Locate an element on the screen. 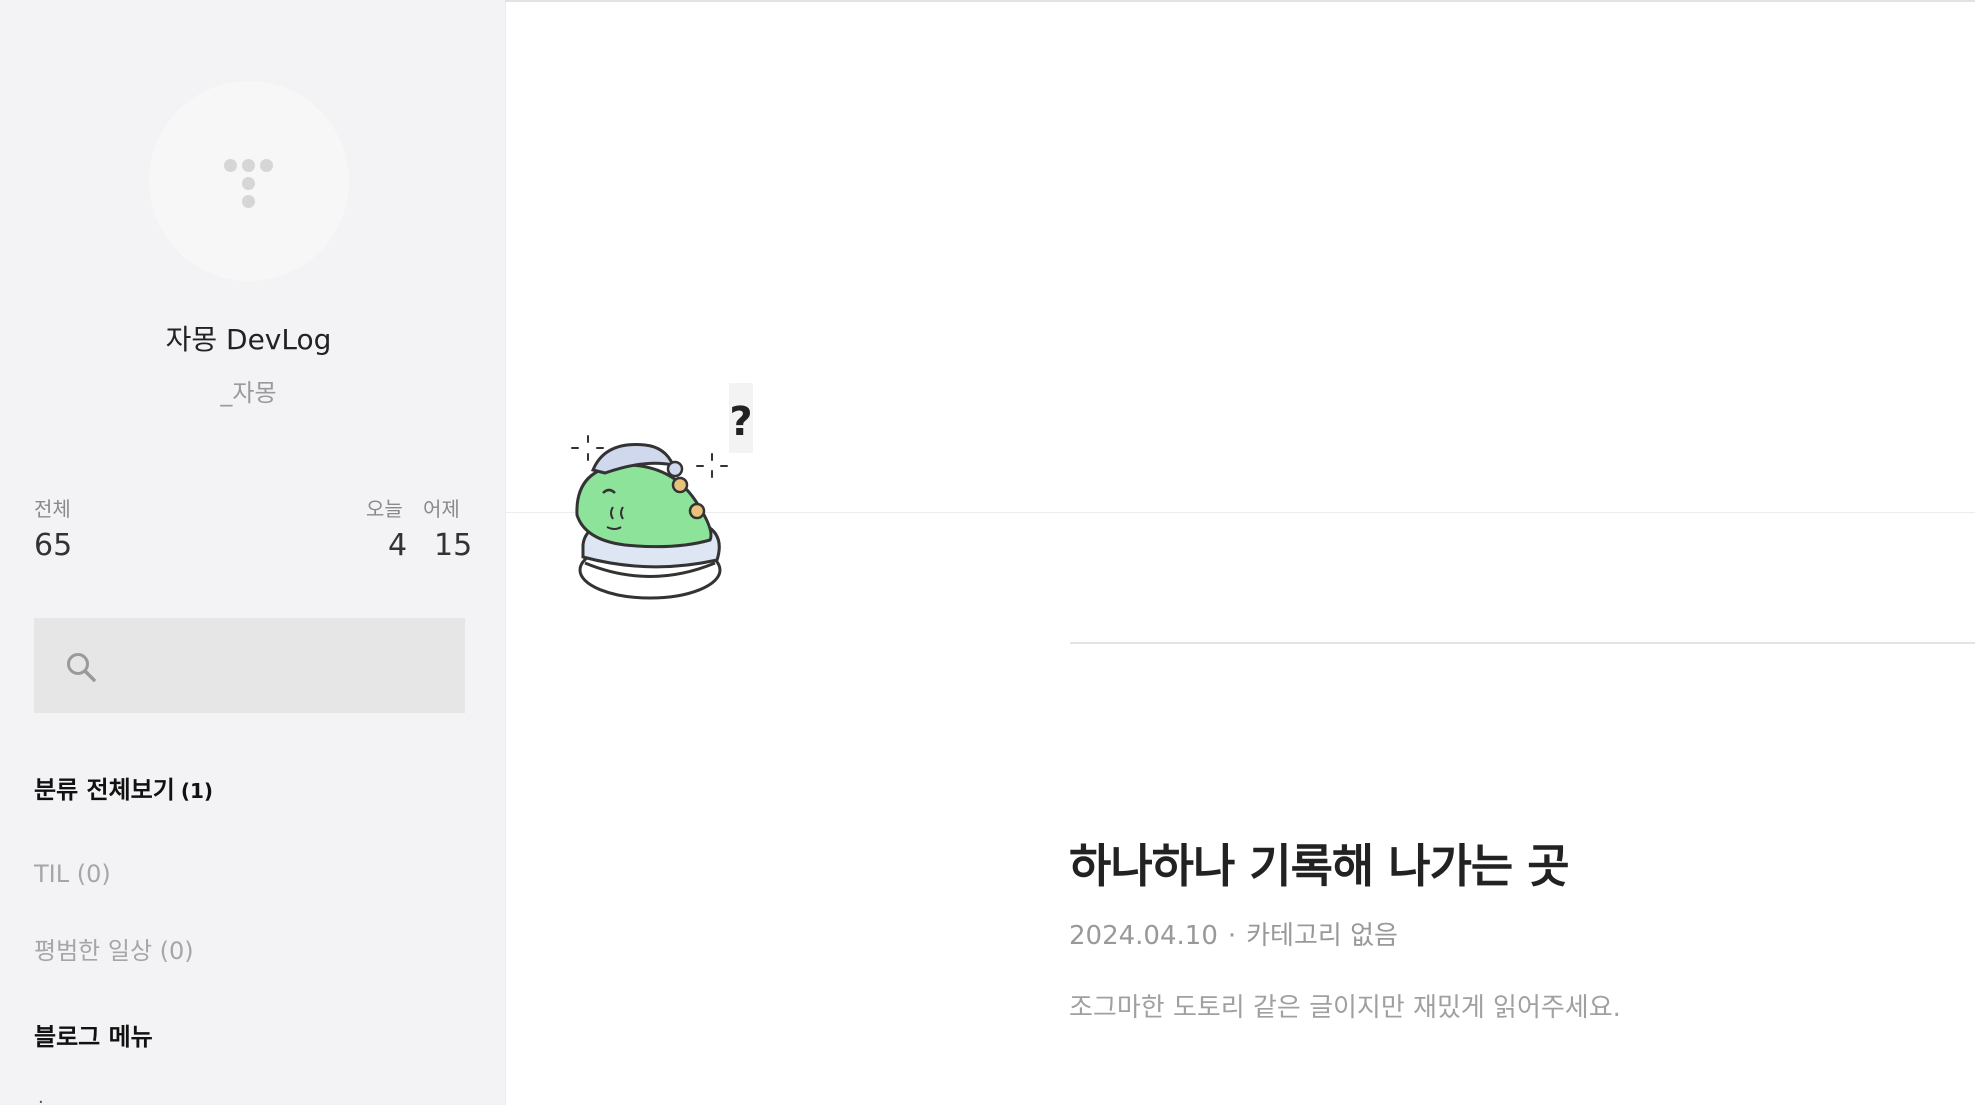  total-visits-value: 65 is located at coordinates (53, 545).